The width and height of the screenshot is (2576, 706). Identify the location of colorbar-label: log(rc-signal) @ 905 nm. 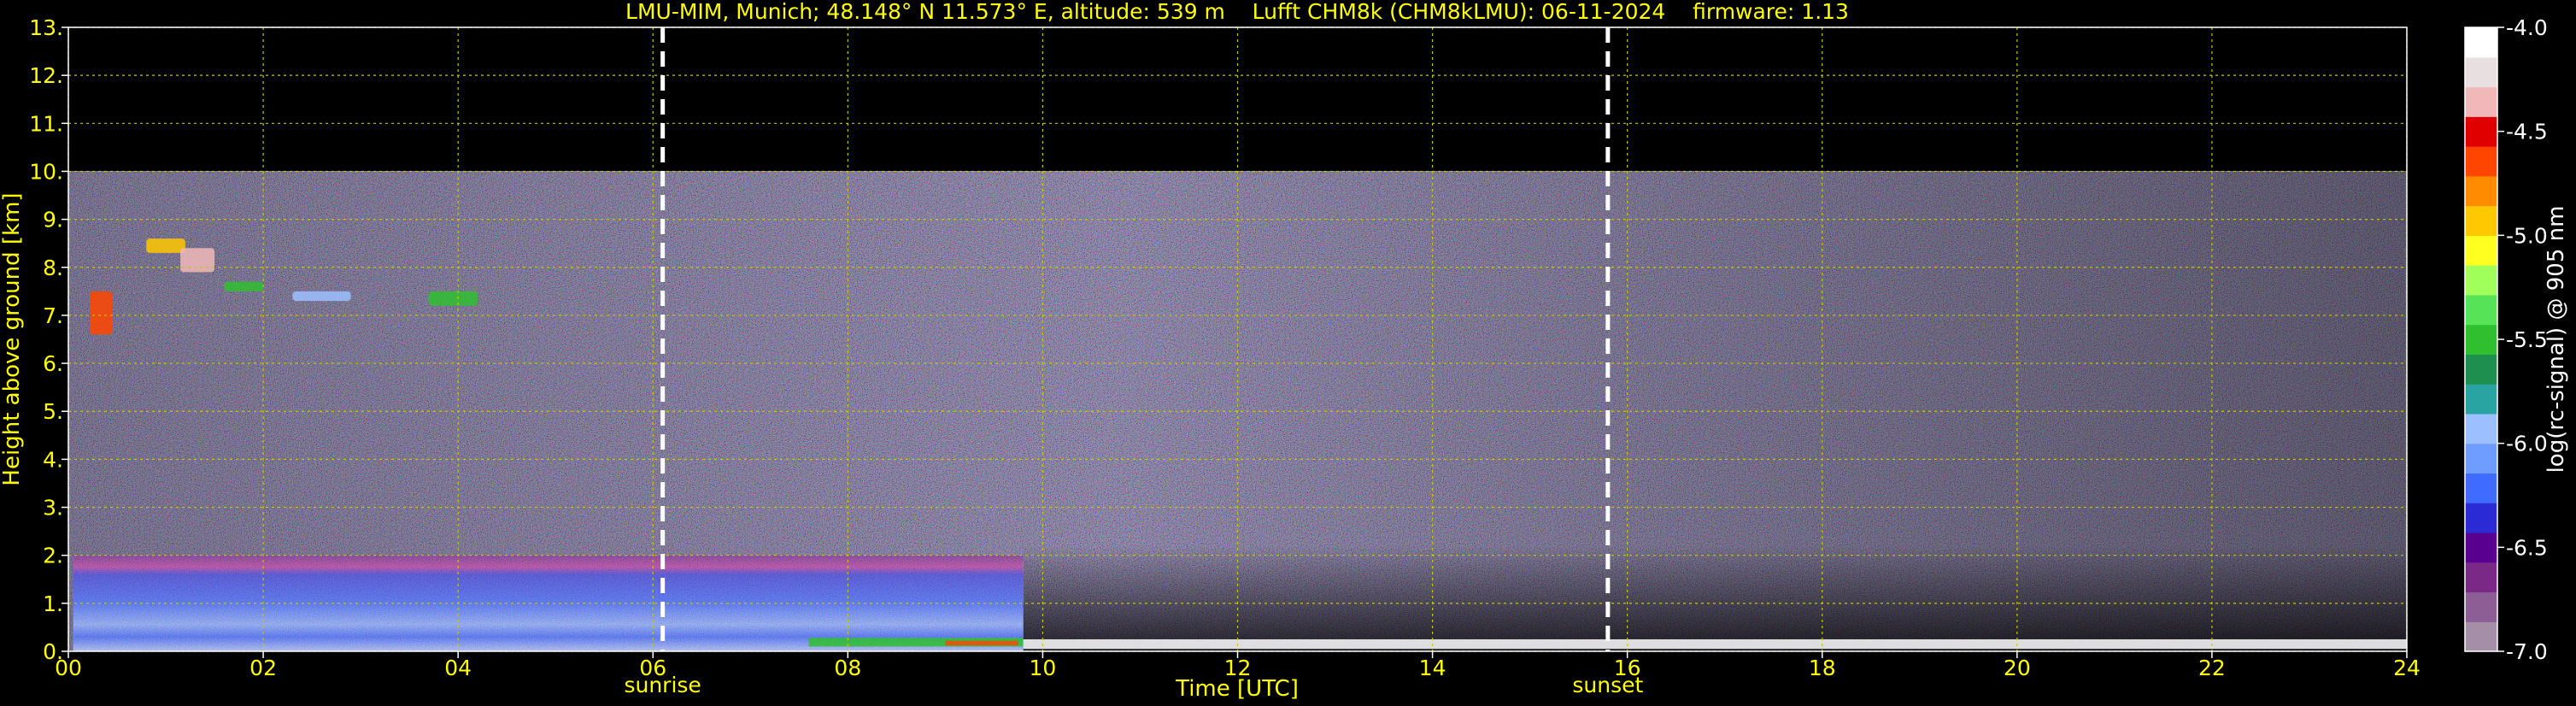
(2556, 340).